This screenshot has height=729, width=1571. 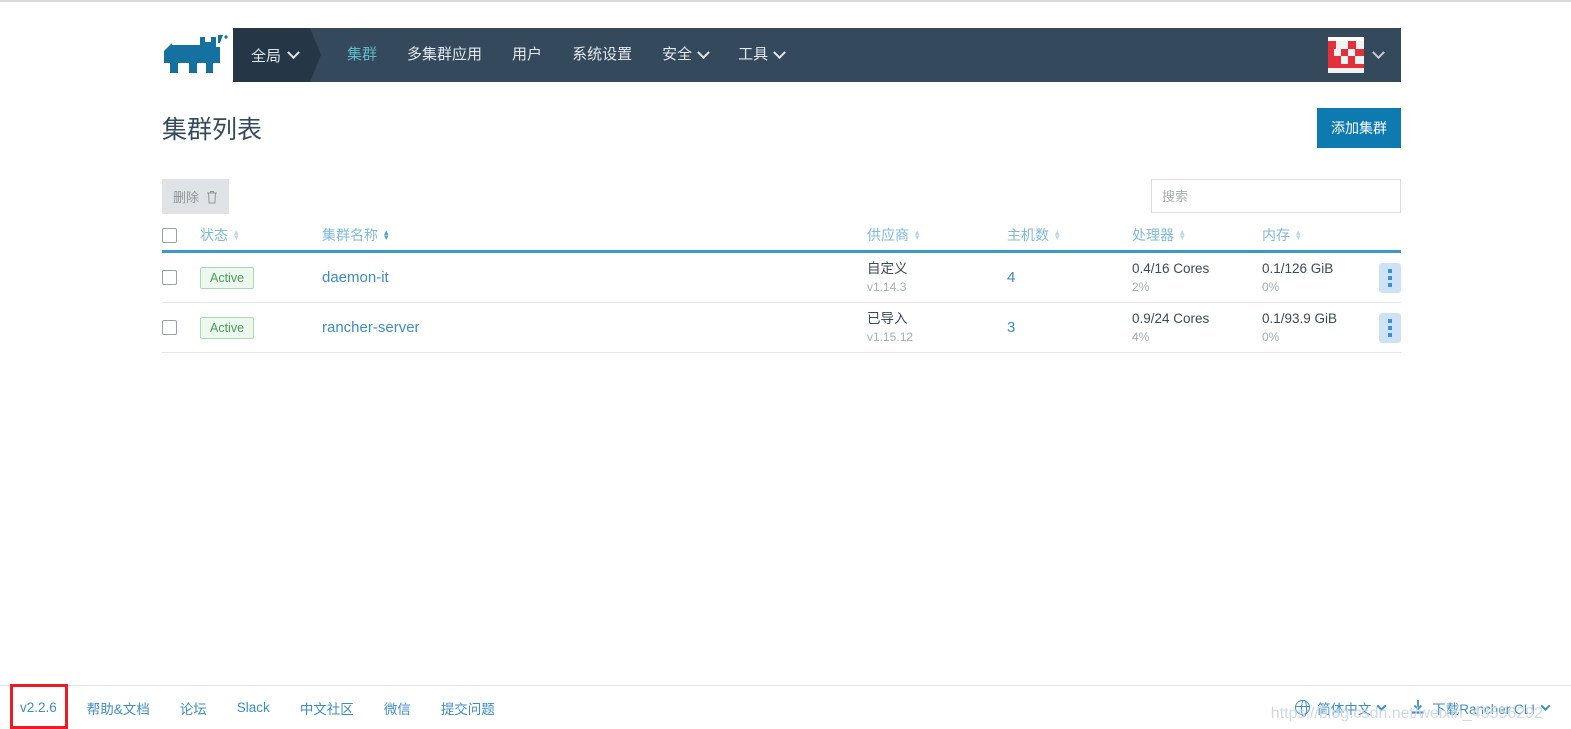 I want to click on main-nav: 集群 多集群应用 用户 系统设置 安全 工具, so click(x=554, y=55).